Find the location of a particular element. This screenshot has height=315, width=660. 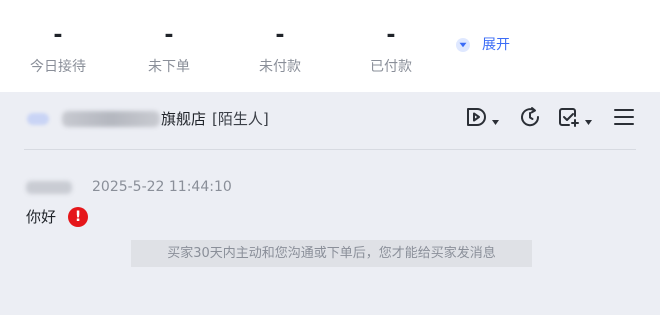

refresh-icon is located at coordinates (530, 119).